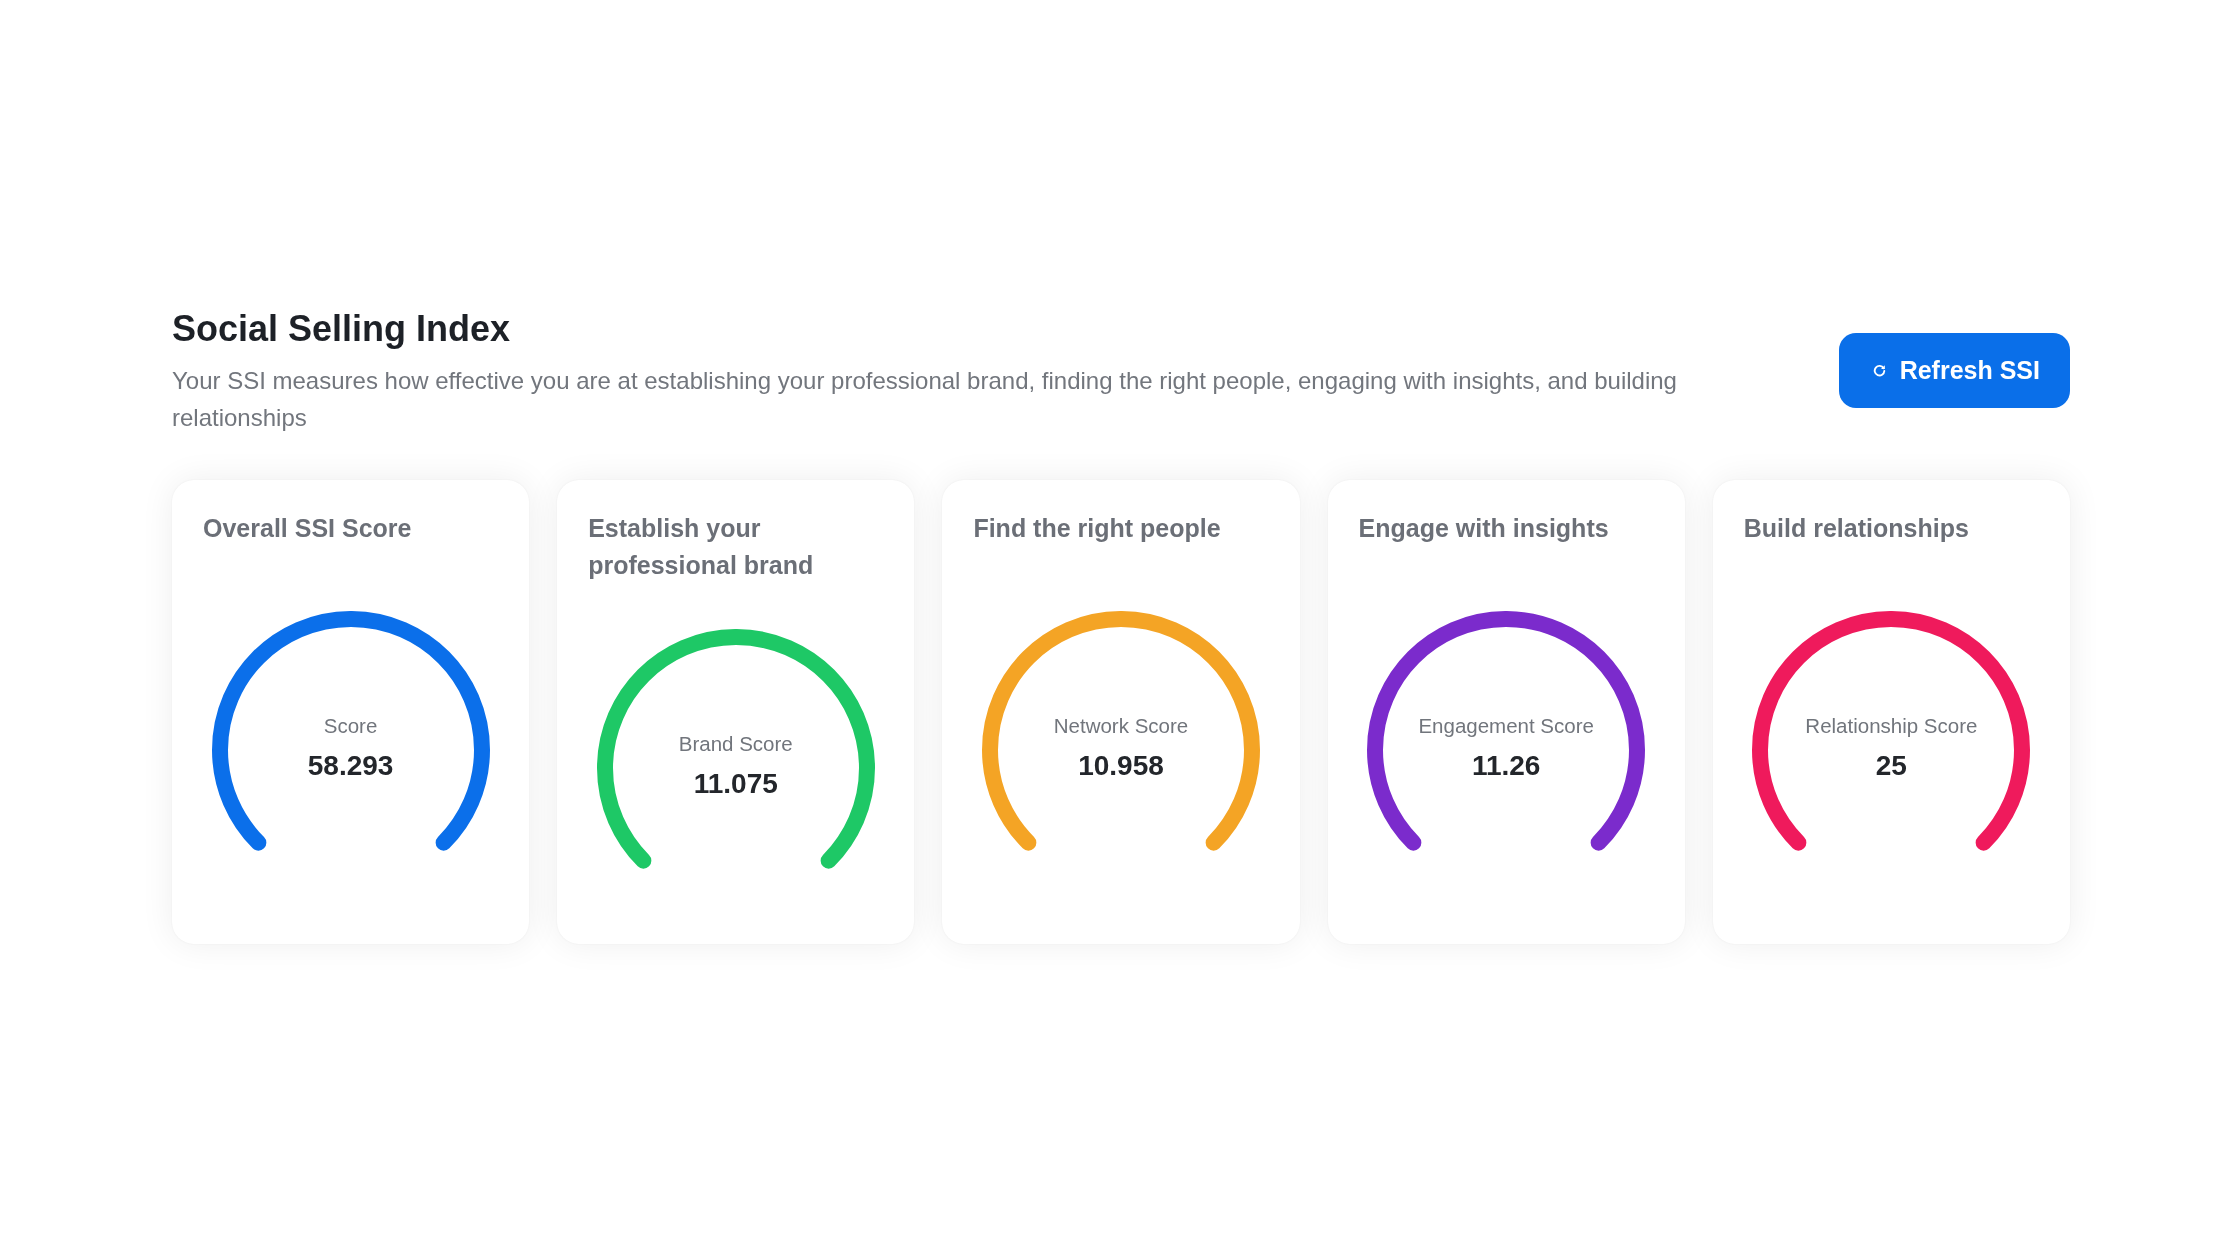 The image size is (2240, 1260). What do you see at coordinates (1856, 528) in the screenshot?
I see `card-title: Build relationships` at bounding box center [1856, 528].